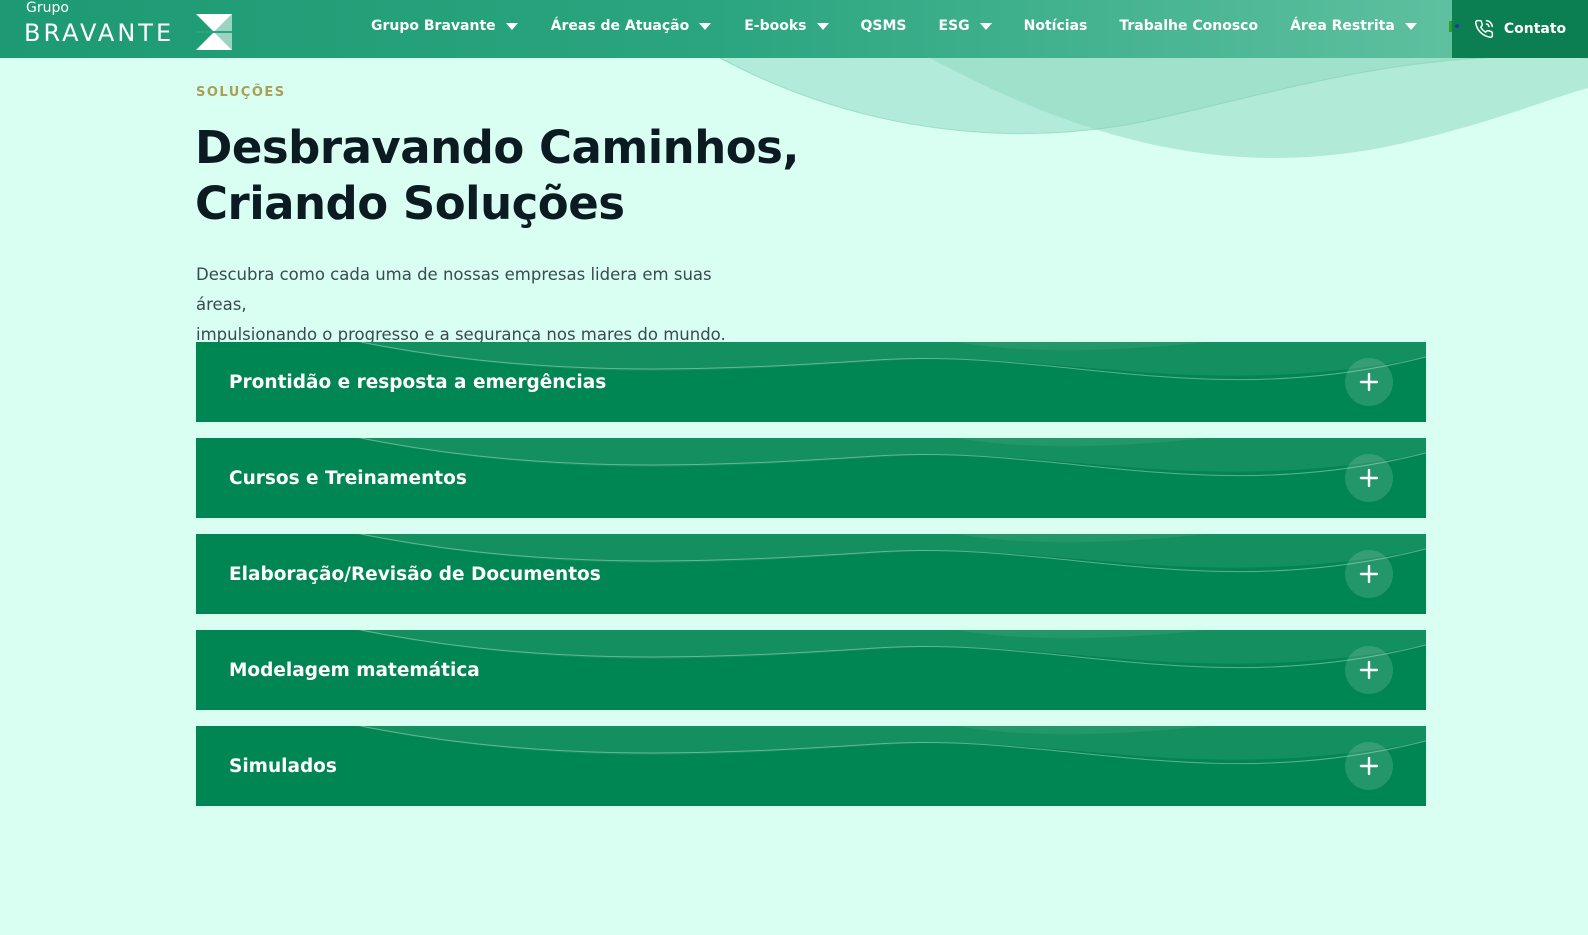 Image resolution: width=1588 pixels, height=935 pixels. Describe the element at coordinates (433, 26) in the screenshot. I see `nav-label: Grupo Bravante` at that location.